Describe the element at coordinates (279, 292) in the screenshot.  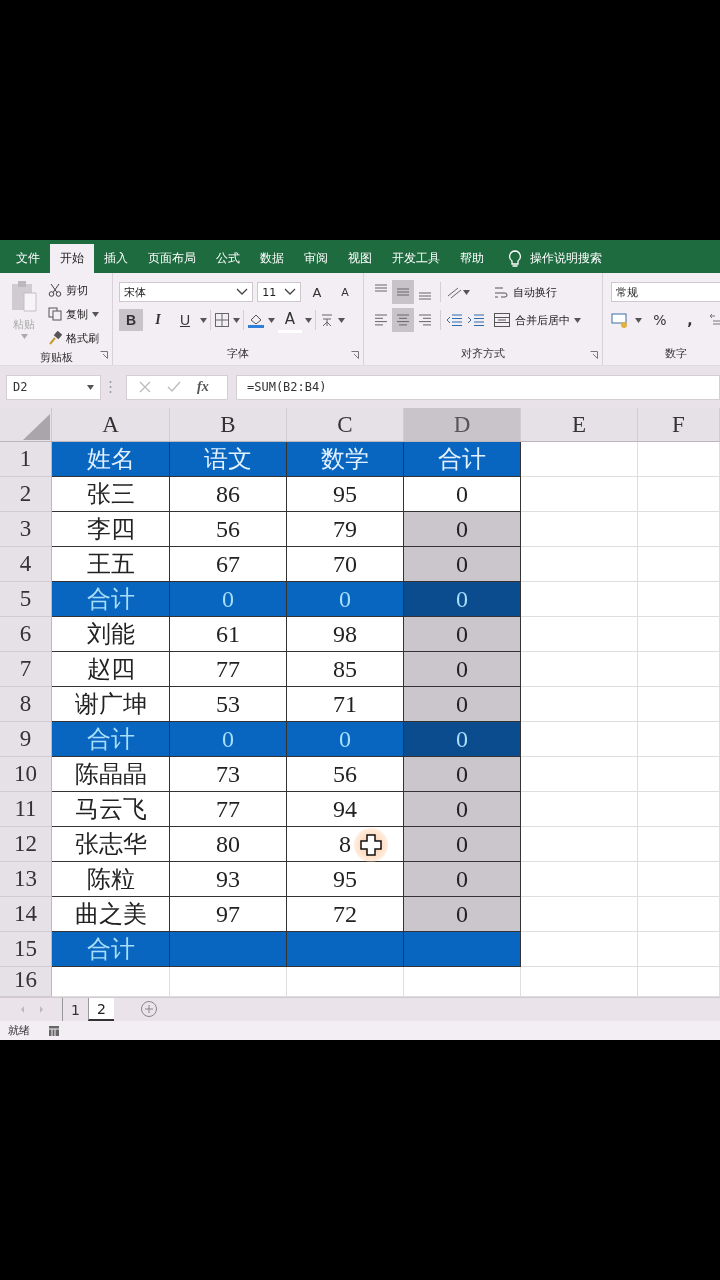
I see `font-size-field: 11` at that location.